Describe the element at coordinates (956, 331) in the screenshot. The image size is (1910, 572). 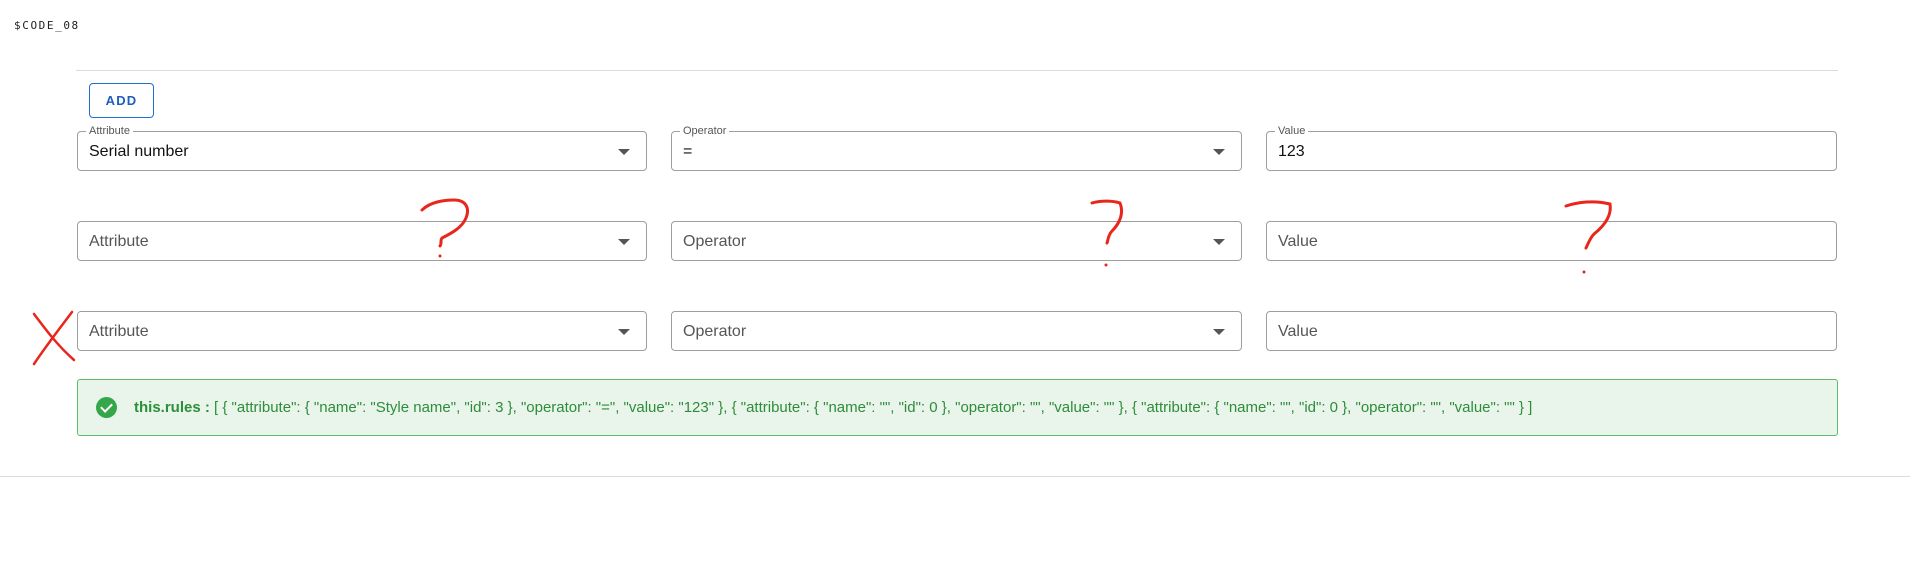
I see `operator-select-3: Operator` at that location.